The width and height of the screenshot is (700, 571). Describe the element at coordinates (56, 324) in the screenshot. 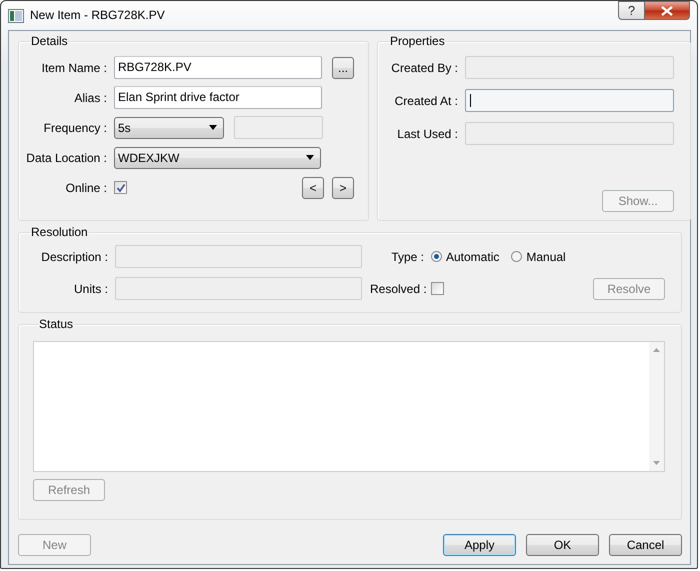

I see `group-title: Status` at that location.